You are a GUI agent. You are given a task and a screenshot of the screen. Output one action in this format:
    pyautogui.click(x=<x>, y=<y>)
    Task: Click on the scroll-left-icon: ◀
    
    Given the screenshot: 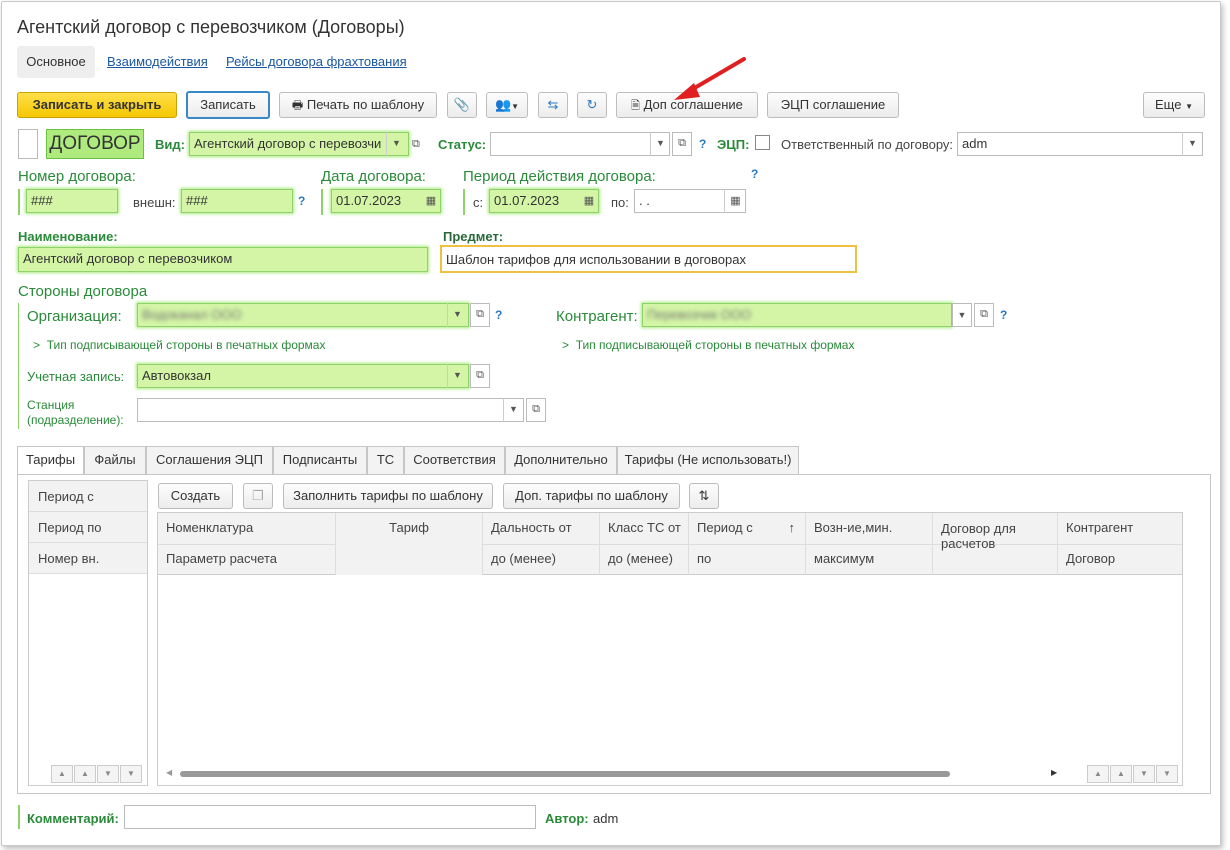 What is the action you would take?
    pyautogui.click(x=169, y=772)
    